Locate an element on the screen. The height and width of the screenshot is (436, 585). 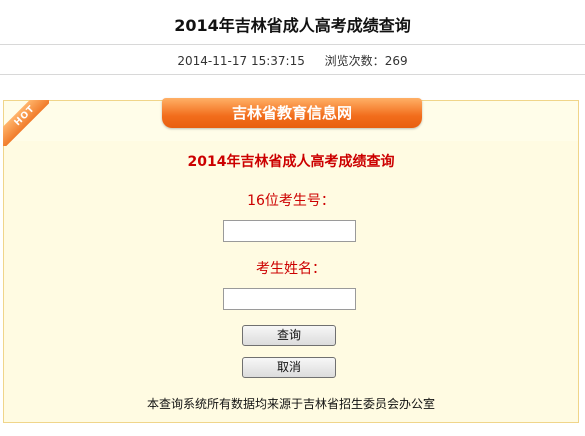
candidate-name-label: 考生姓名： is located at coordinates (291, 269).